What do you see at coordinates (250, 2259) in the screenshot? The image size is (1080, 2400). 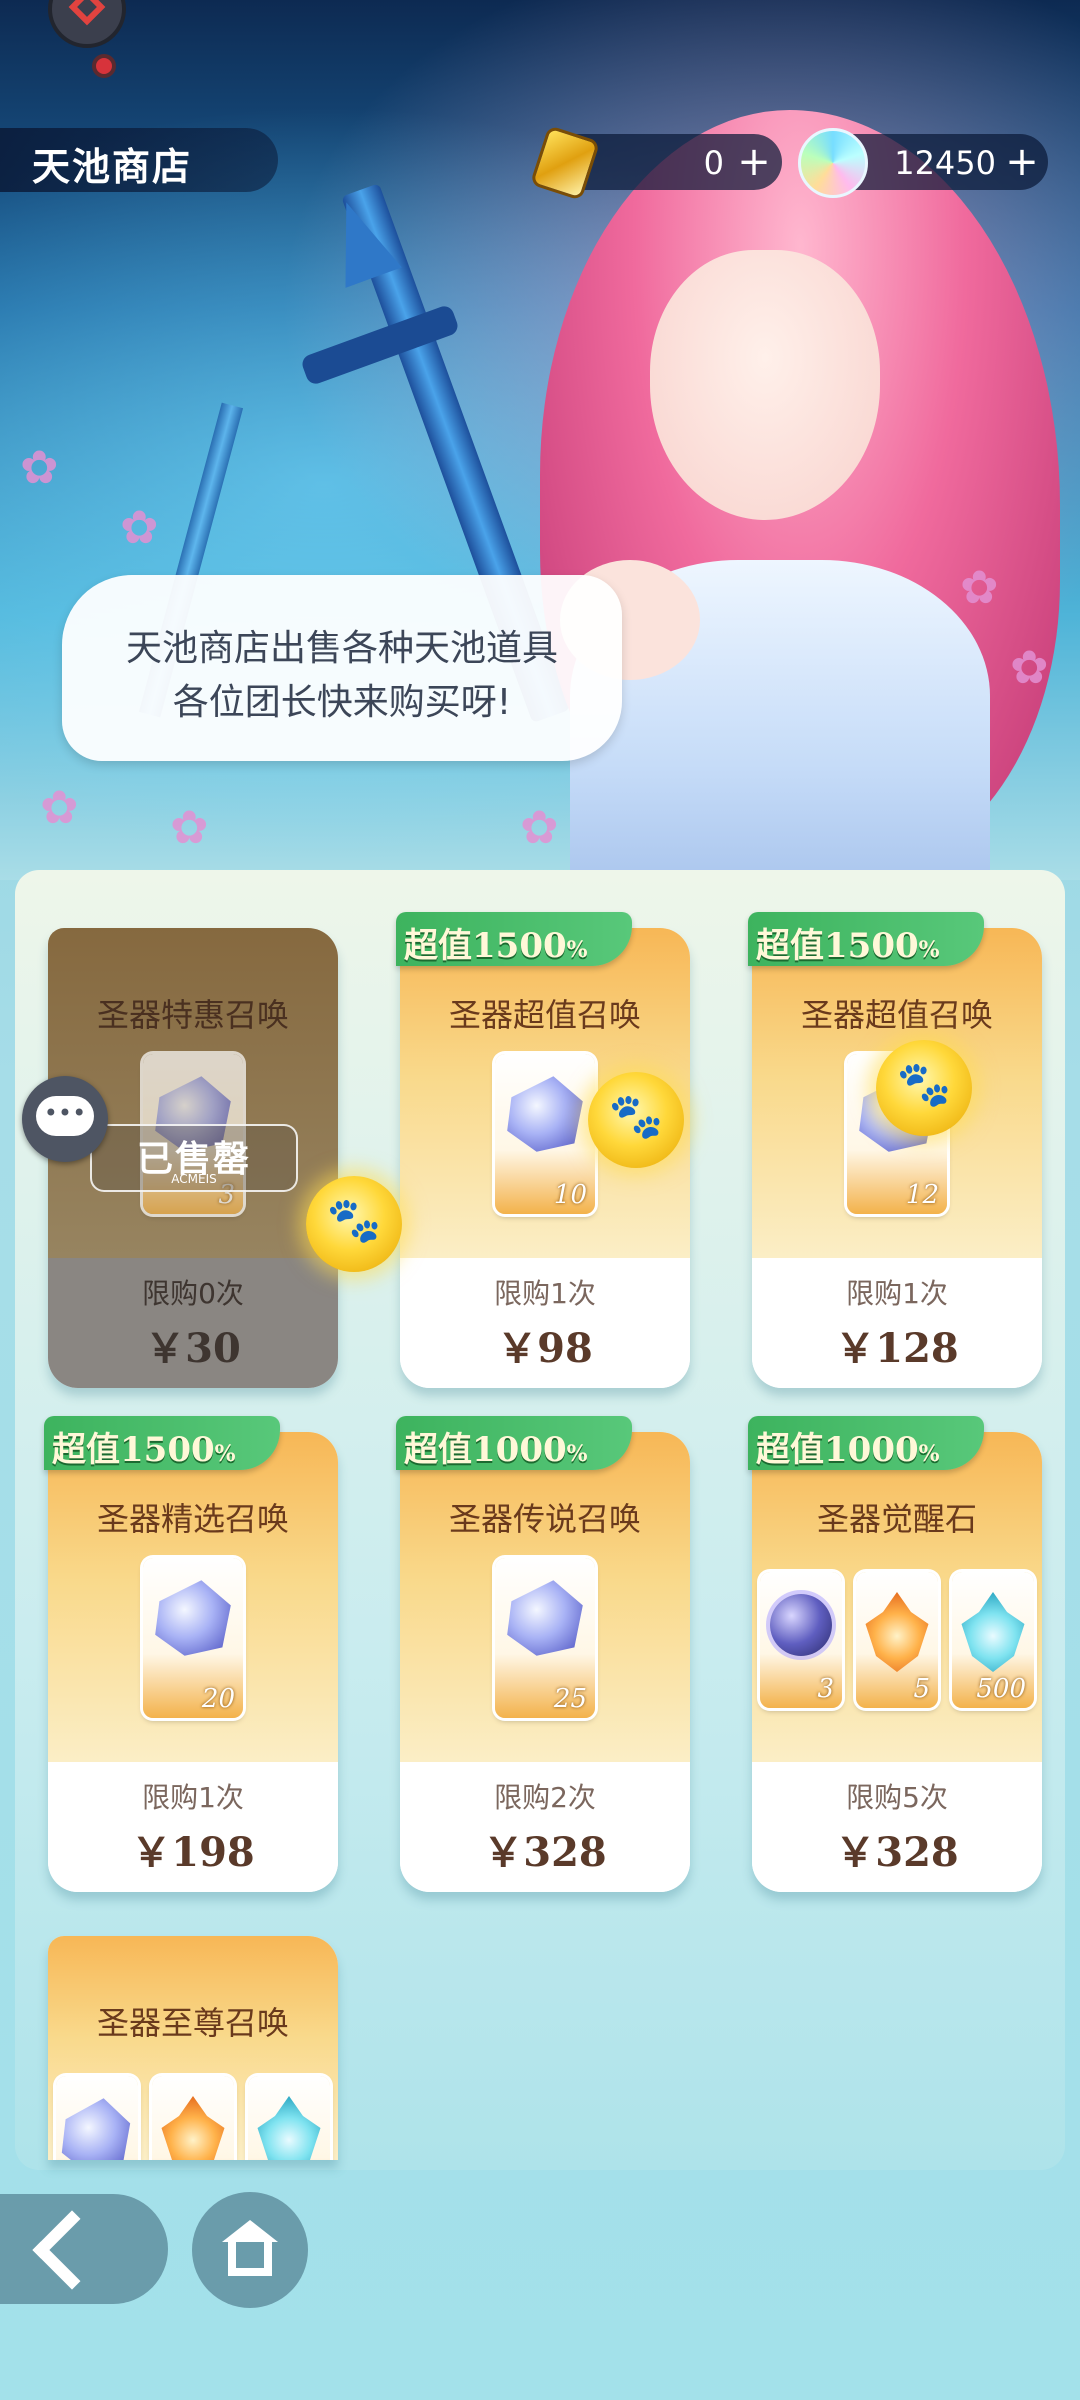 I see `home-icon-body` at bounding box center [250, 2259].